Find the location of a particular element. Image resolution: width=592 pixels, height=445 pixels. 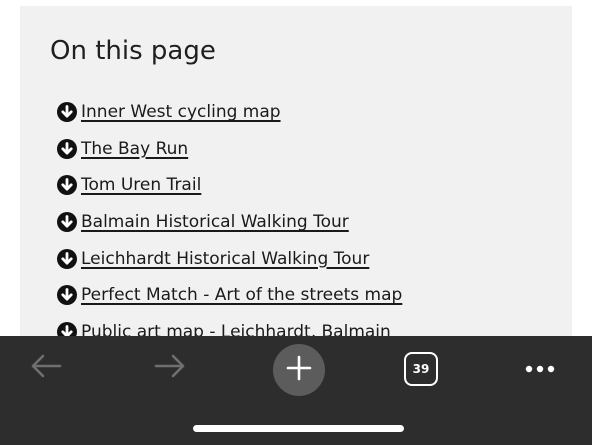

tab-switcher-button: 39 is located at coordinates (421, 369).